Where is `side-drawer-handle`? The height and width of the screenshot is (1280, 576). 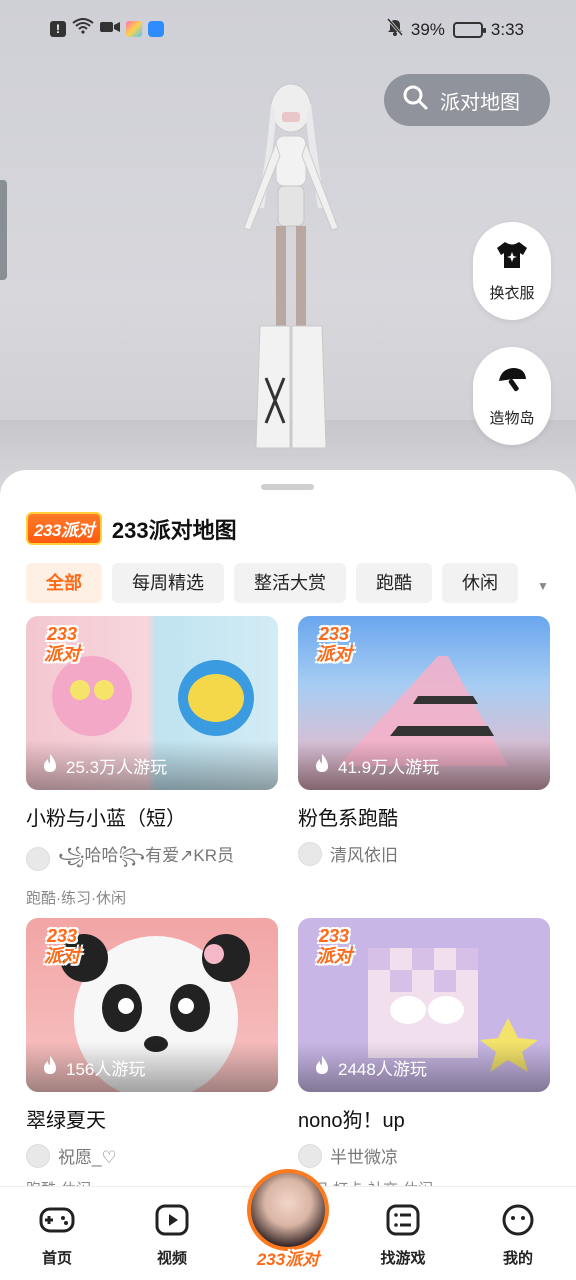
side-drawer-handle is located at coordinates (3, 230).